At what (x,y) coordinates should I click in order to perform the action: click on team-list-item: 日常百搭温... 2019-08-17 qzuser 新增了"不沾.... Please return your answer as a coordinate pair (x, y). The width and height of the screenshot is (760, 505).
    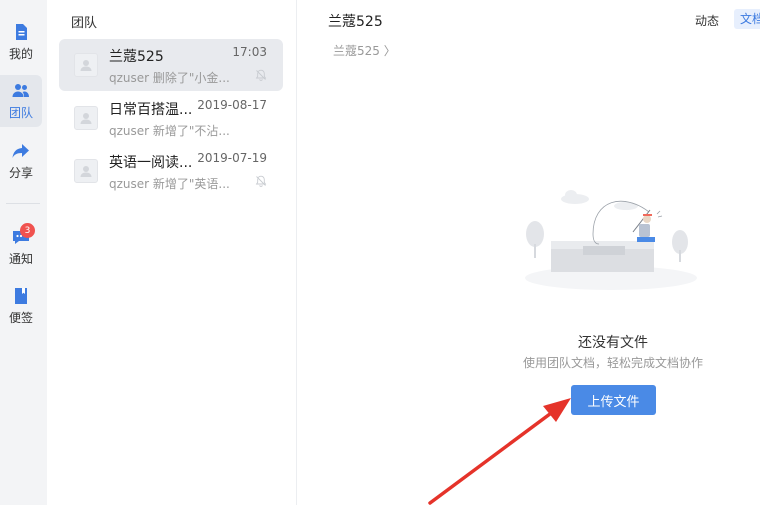
    Looking at the image, I should click on (171, 118).